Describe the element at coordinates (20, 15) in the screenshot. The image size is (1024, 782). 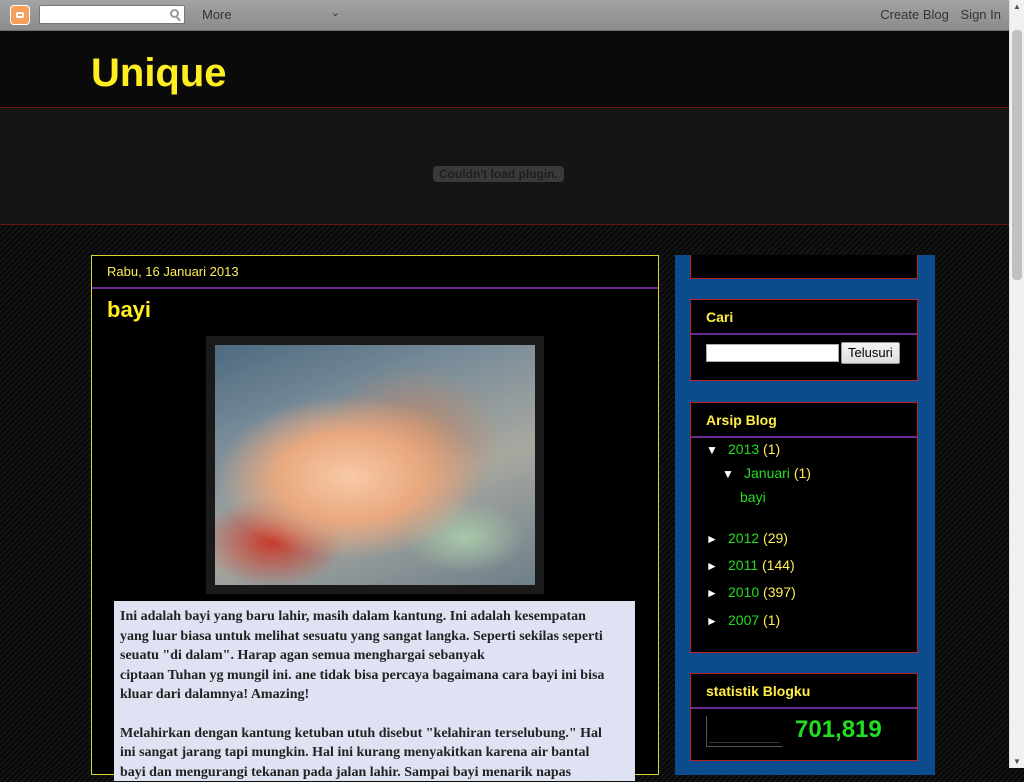
I see `blogger-logo-icon` at that location.